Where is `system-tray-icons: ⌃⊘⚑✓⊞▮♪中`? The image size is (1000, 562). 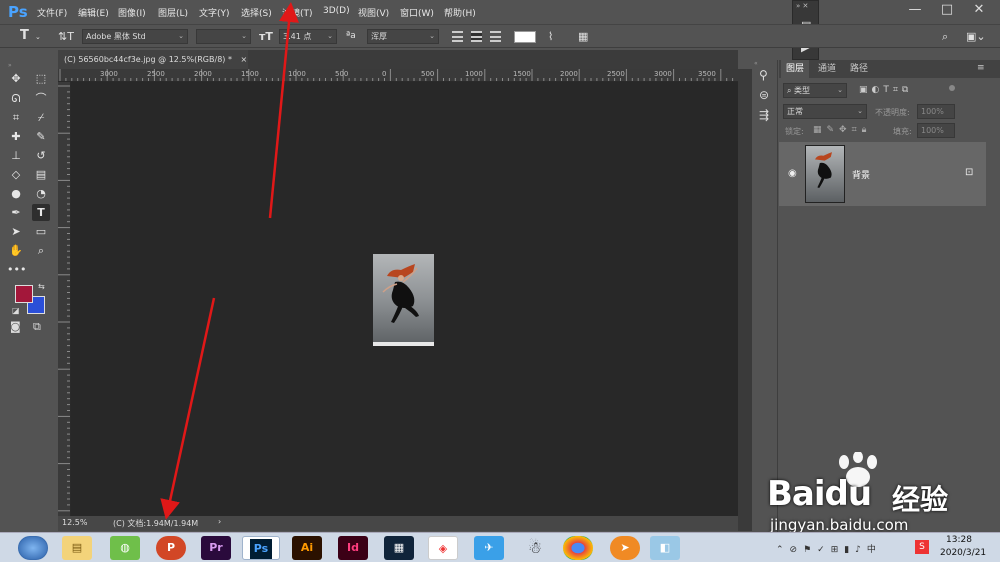
system-tray-icons: ⌃⊘⚑✓⊞▮♪中 is located at coordinates (829, 548).